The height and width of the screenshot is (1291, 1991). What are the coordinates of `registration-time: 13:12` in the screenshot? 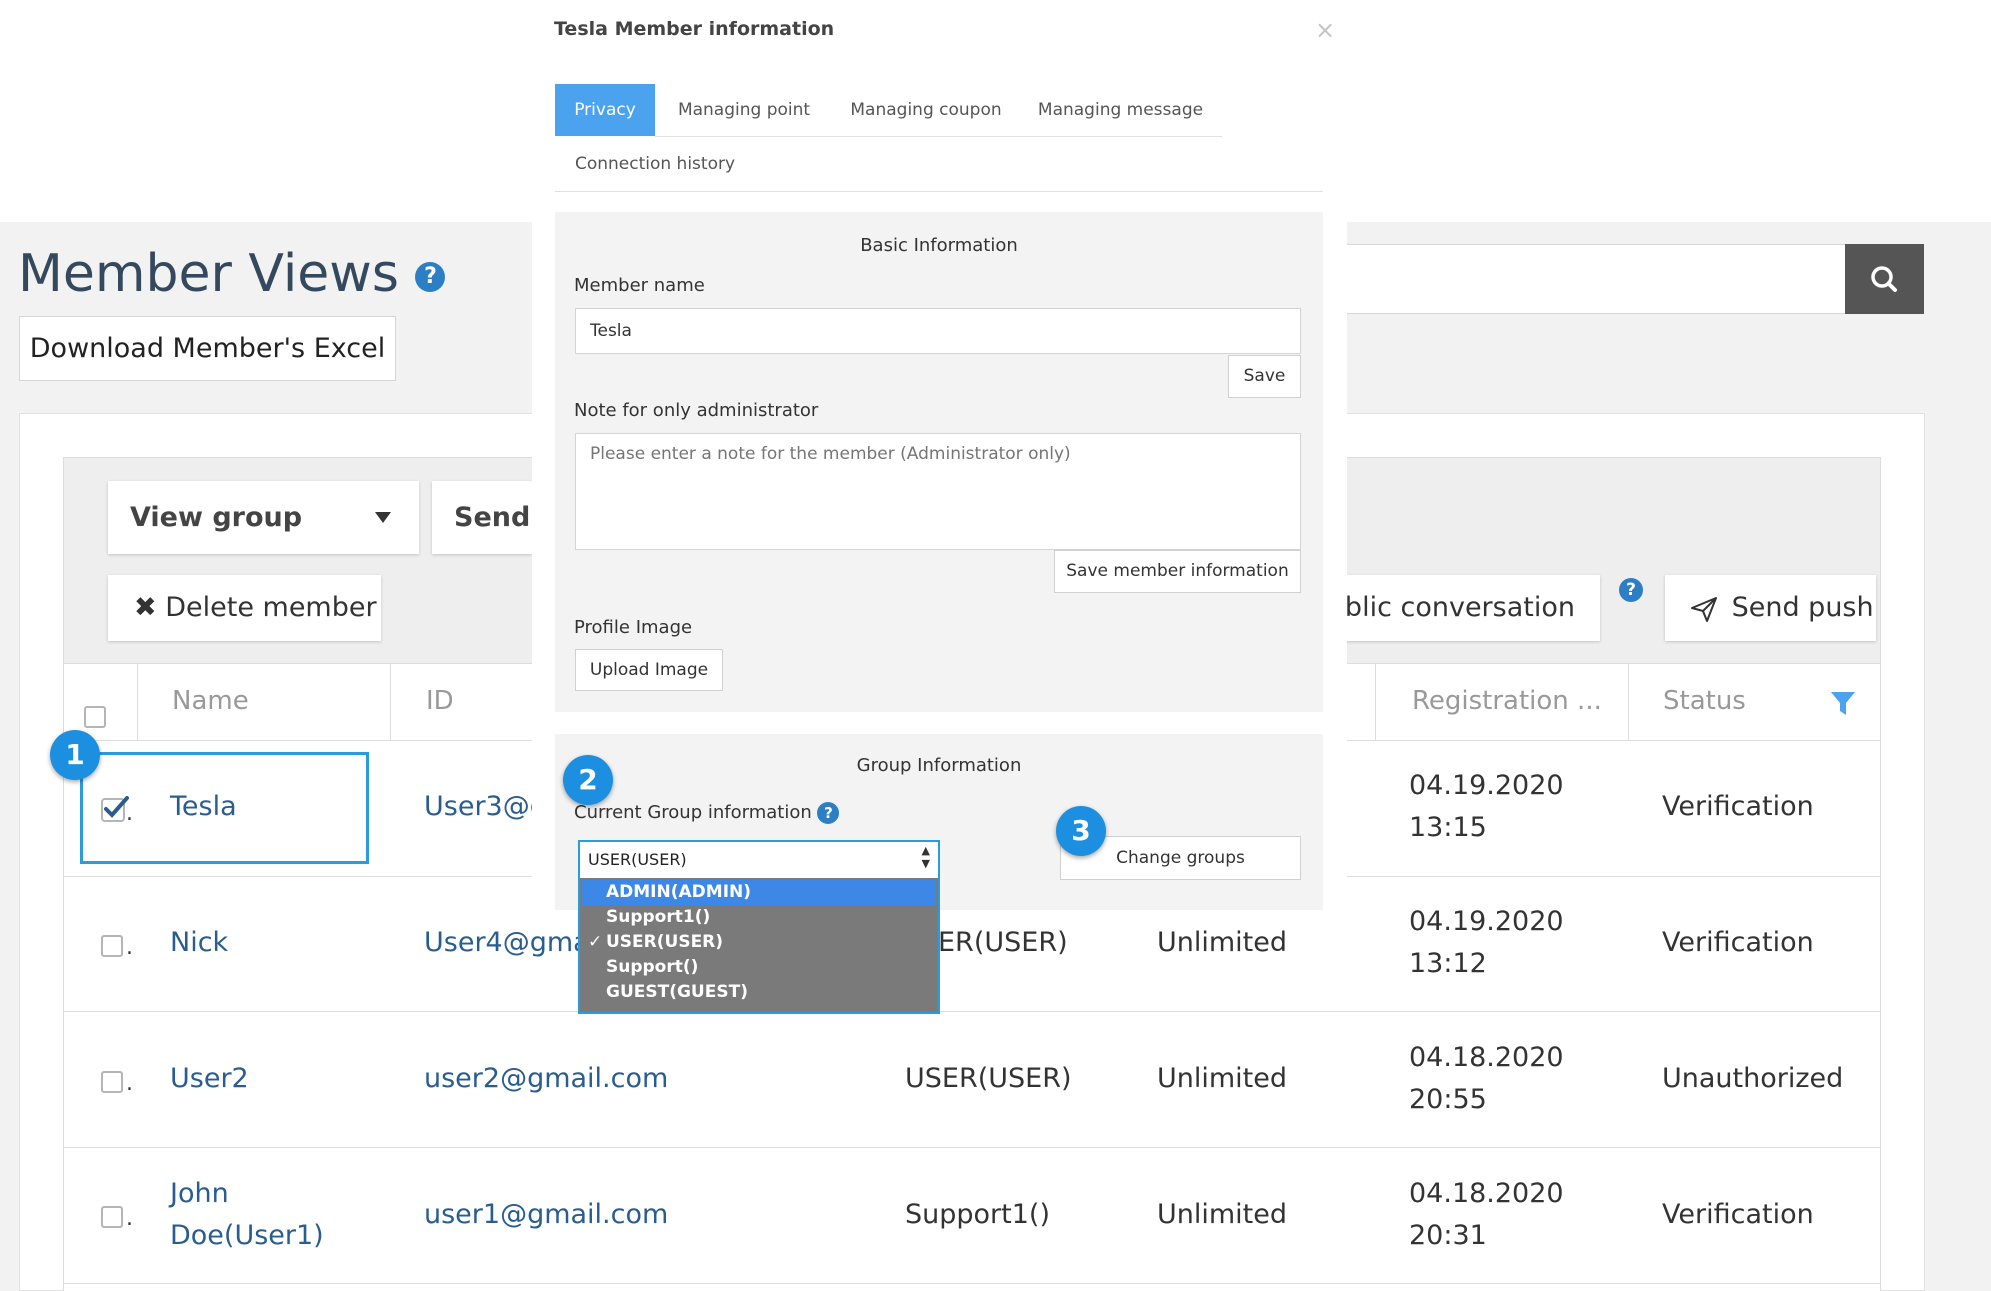 It's located at (1448, 963).